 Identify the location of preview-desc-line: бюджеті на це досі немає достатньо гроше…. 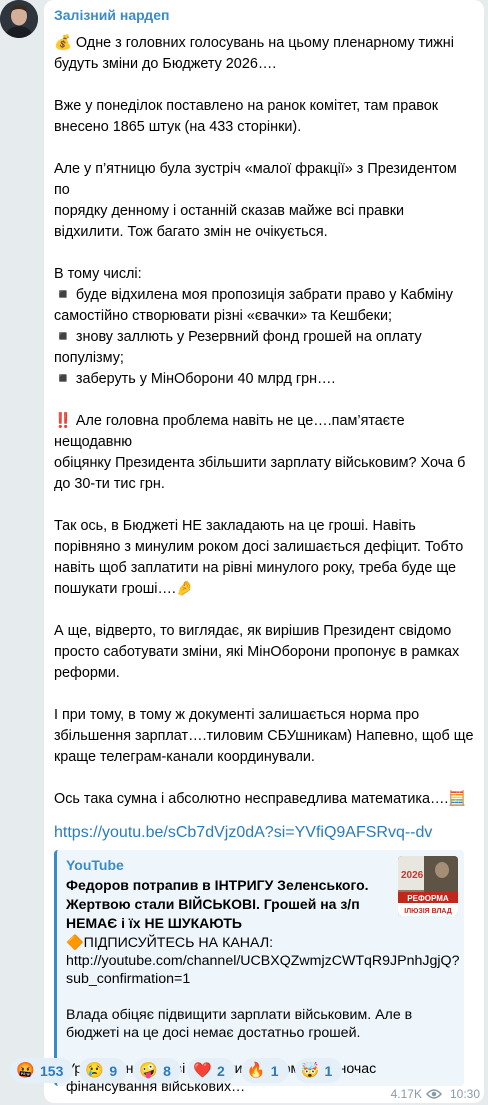
(213, 1033).